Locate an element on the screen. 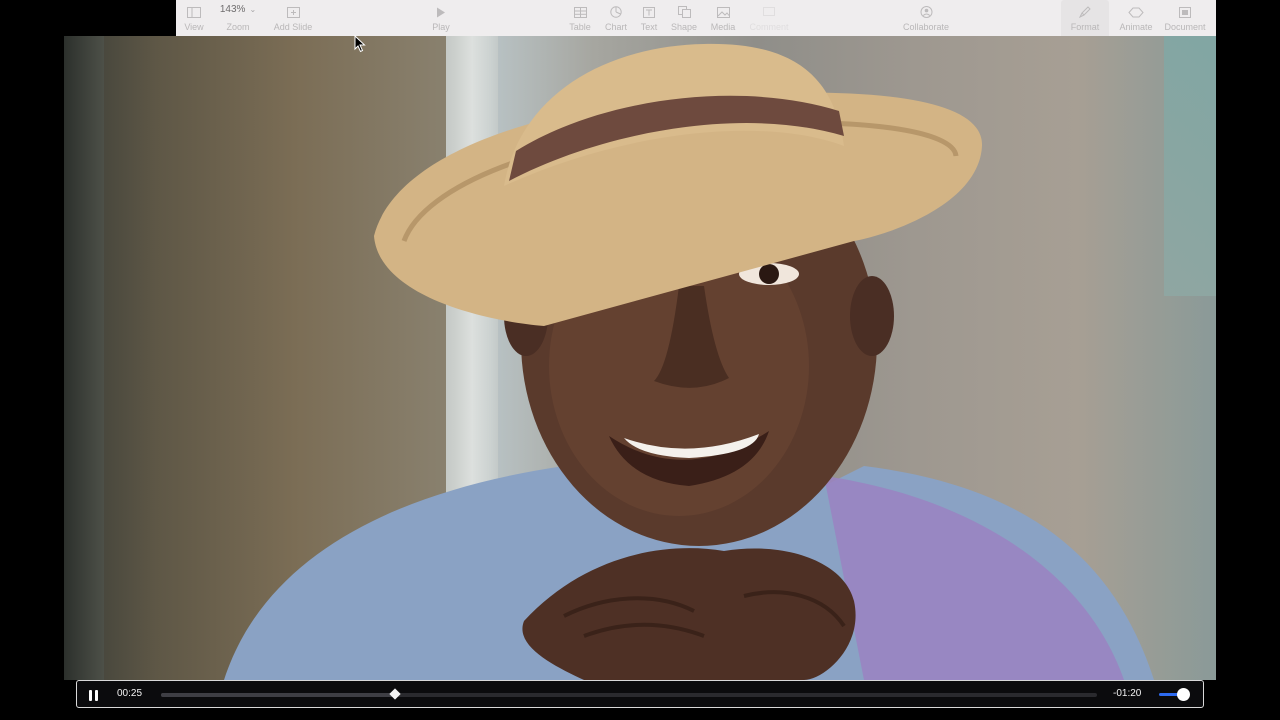 The width and height of the screenshot is (1280, 720). video-player-controls: 00:25 -01:20 is located at coordinates (640, 694).